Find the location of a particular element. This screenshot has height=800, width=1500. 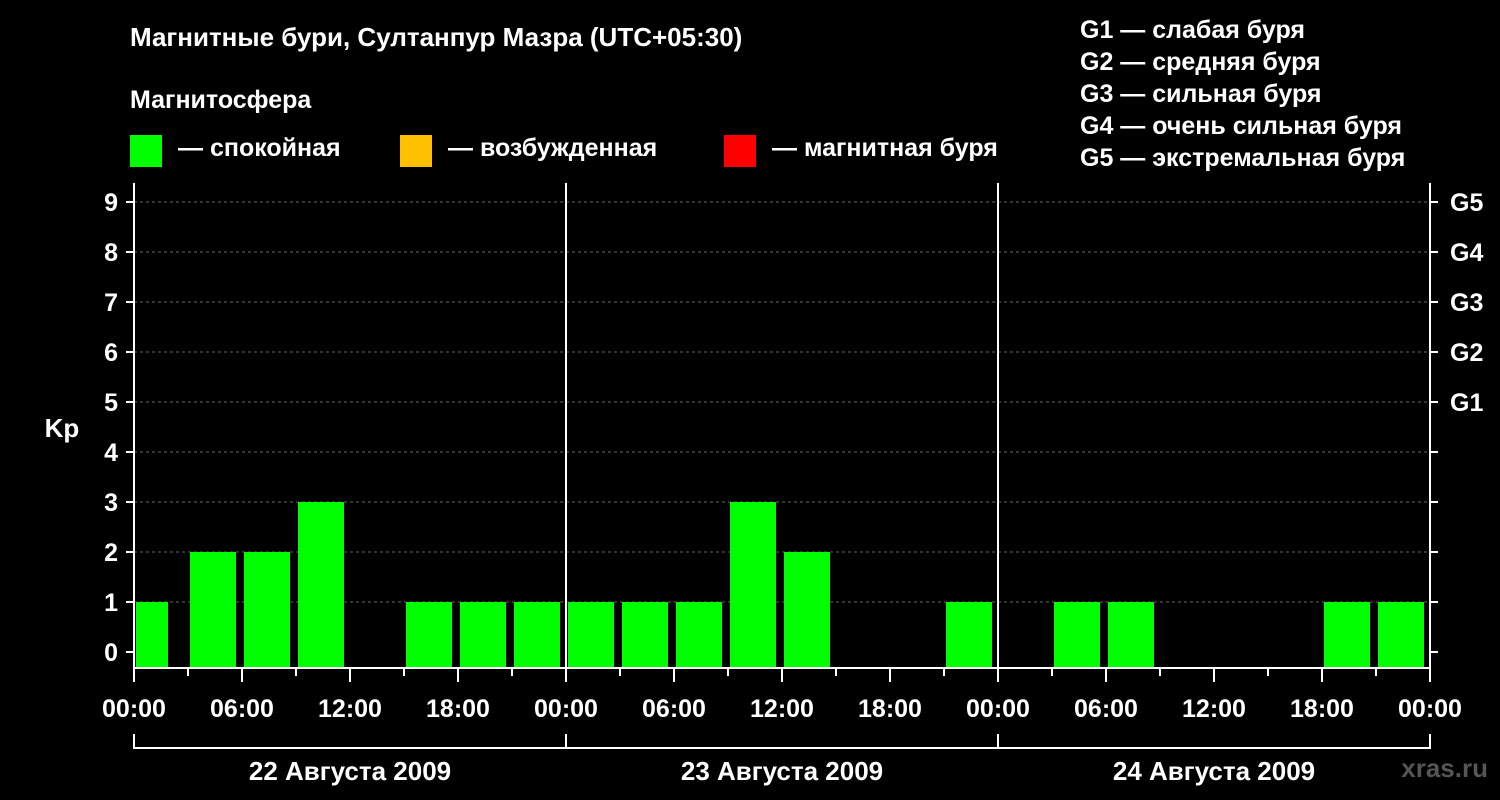

y-tick-label: 6 is located at coordinates (111, 353).